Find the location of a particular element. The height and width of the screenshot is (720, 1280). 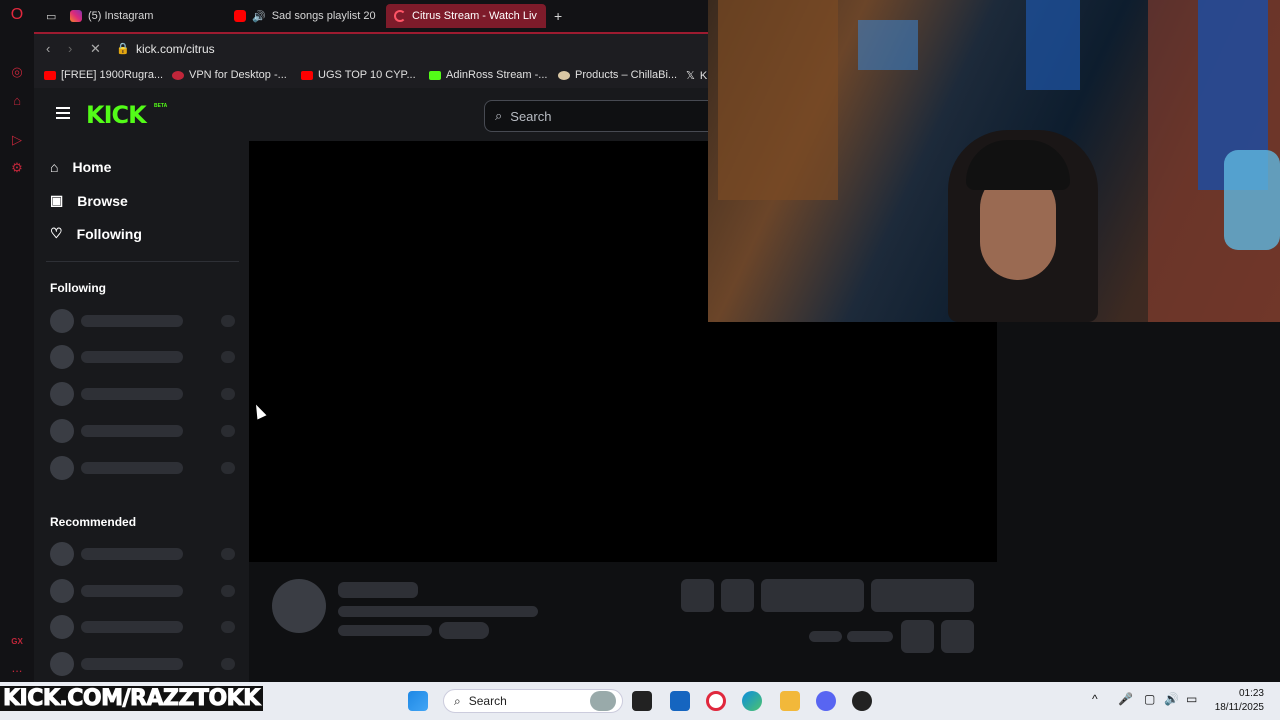

stream-overlay-text: KICK.COM/RAZZTOKK is located at coordinates (131, 699).